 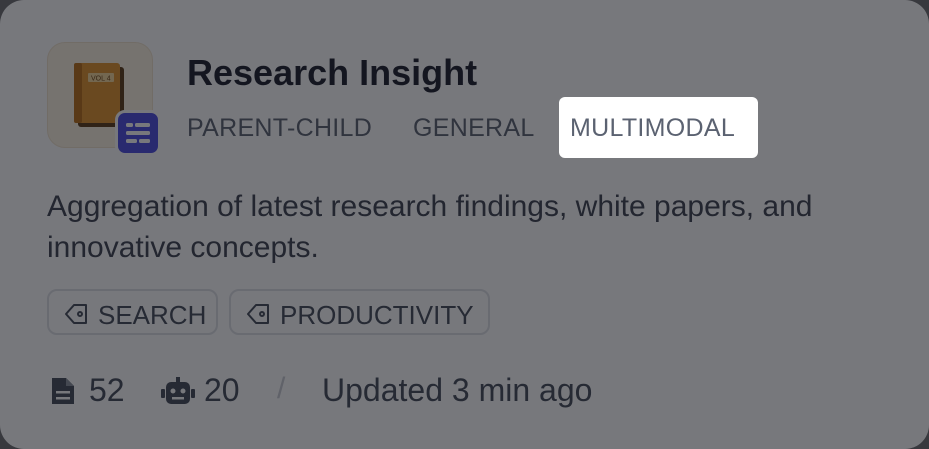 What do you see at coordinates (474, 128) in the screenshot?
I see `mode-general: GENERAL` at bounding box center [474, 128].